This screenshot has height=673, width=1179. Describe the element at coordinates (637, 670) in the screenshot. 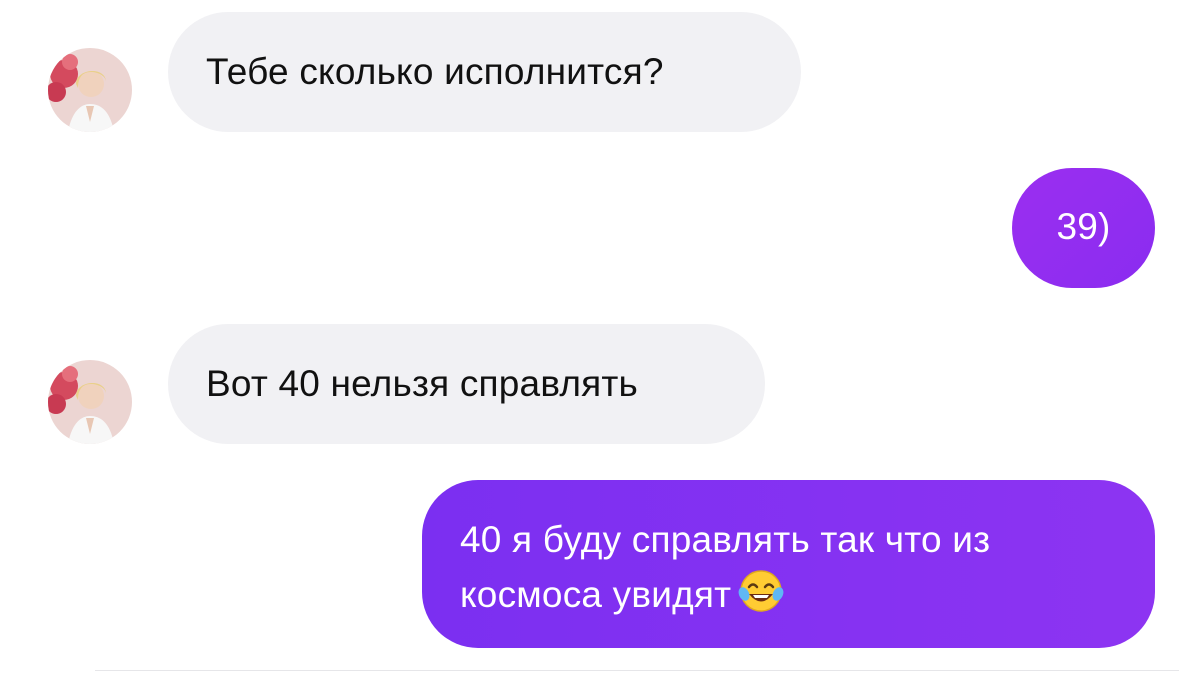

I see `divider` at that location.